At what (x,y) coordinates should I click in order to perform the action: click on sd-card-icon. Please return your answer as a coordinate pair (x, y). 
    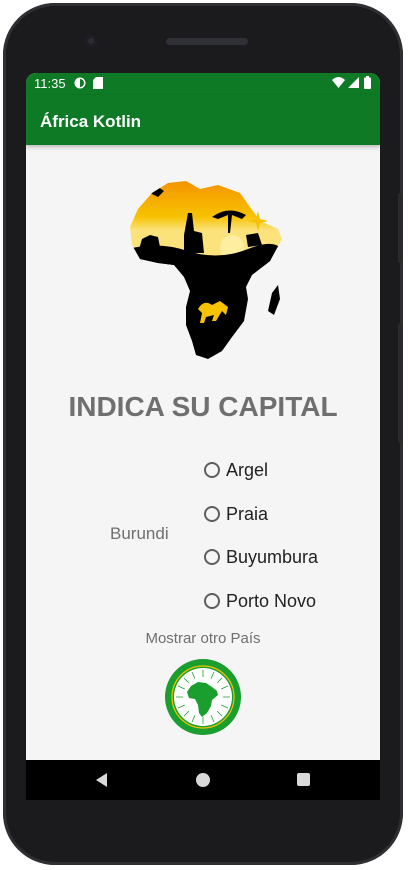
    Looking at the image, I should click on (98, 83).